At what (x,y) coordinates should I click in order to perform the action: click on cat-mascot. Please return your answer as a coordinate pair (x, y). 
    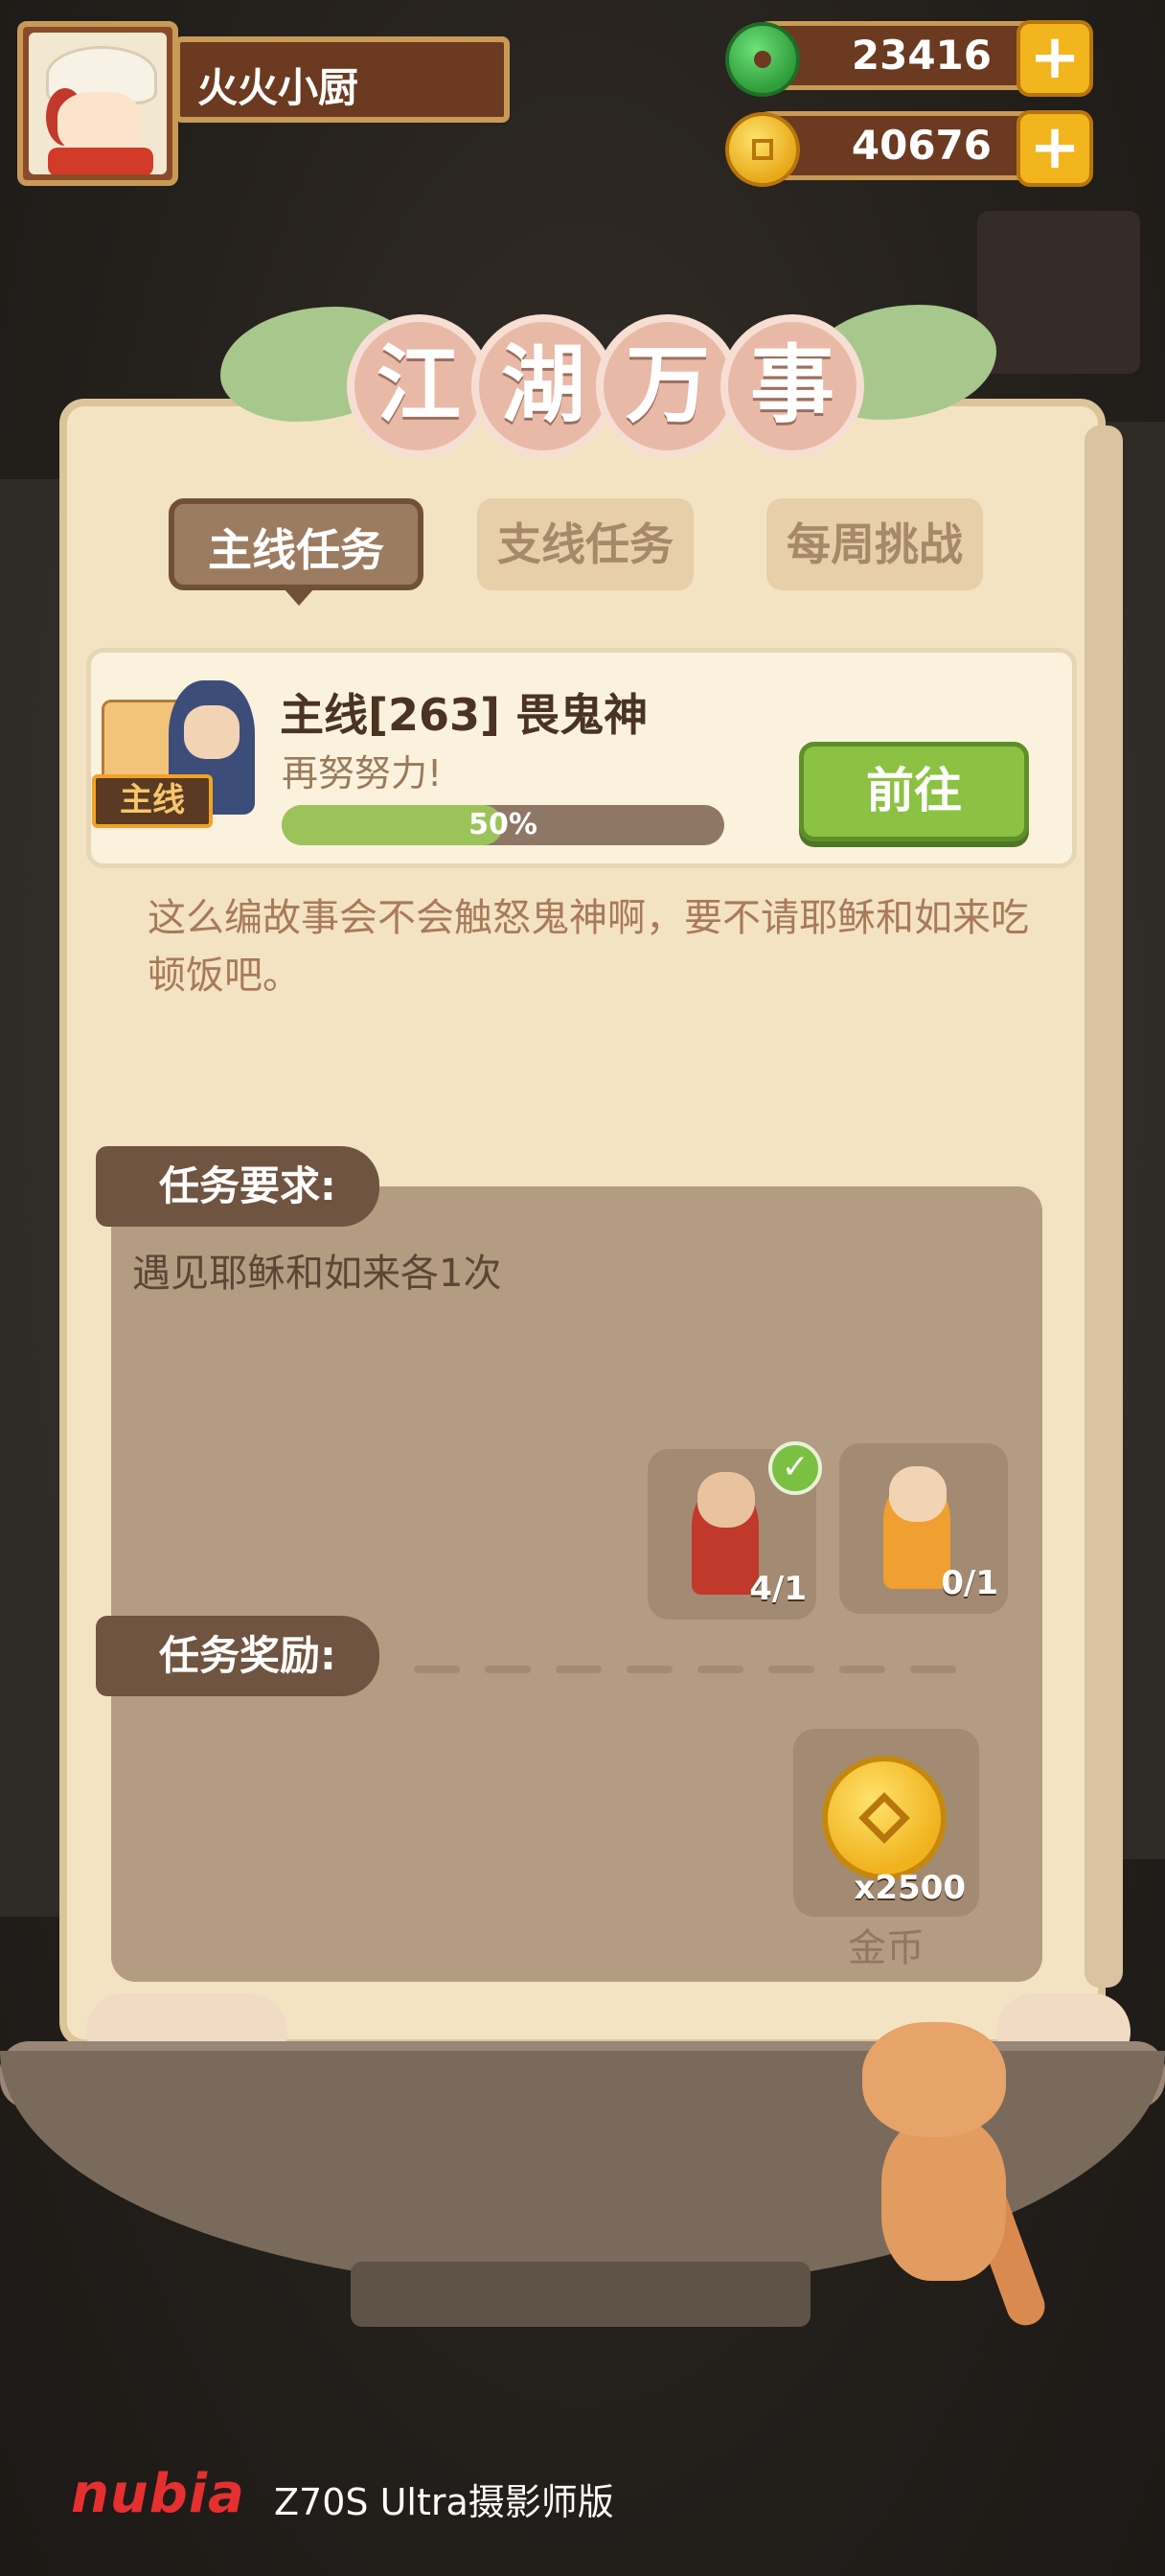
    Looking at the image, I should click on (949, 2177).